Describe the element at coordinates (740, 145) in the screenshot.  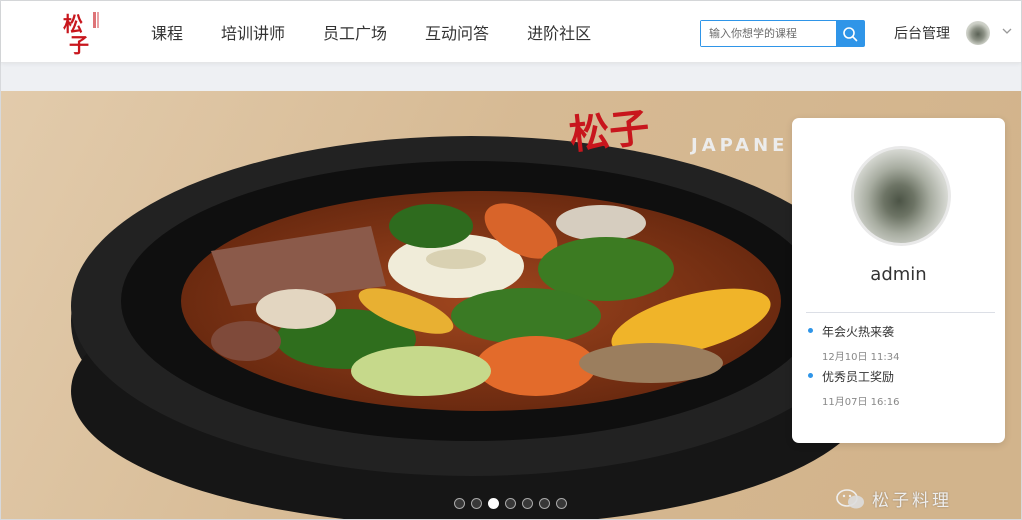
I see `pot-brand-text: JAPANE` at that location.